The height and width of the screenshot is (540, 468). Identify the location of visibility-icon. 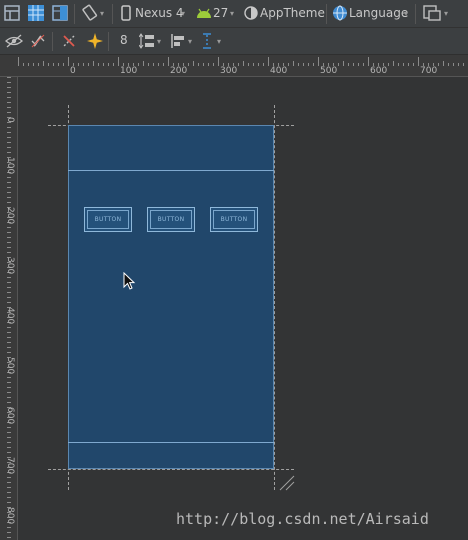
(14, 41).